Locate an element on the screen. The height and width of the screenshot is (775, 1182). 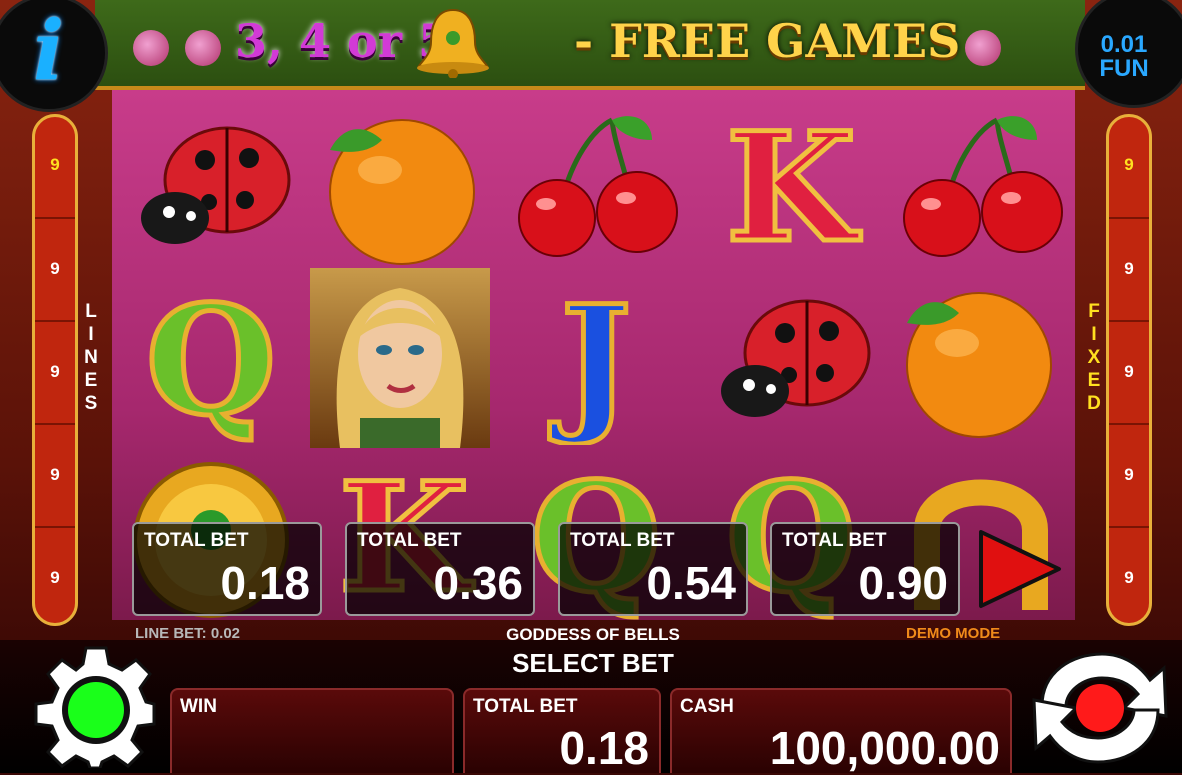
bet-option-value: 0.18 is located at coordinates (265, 583).